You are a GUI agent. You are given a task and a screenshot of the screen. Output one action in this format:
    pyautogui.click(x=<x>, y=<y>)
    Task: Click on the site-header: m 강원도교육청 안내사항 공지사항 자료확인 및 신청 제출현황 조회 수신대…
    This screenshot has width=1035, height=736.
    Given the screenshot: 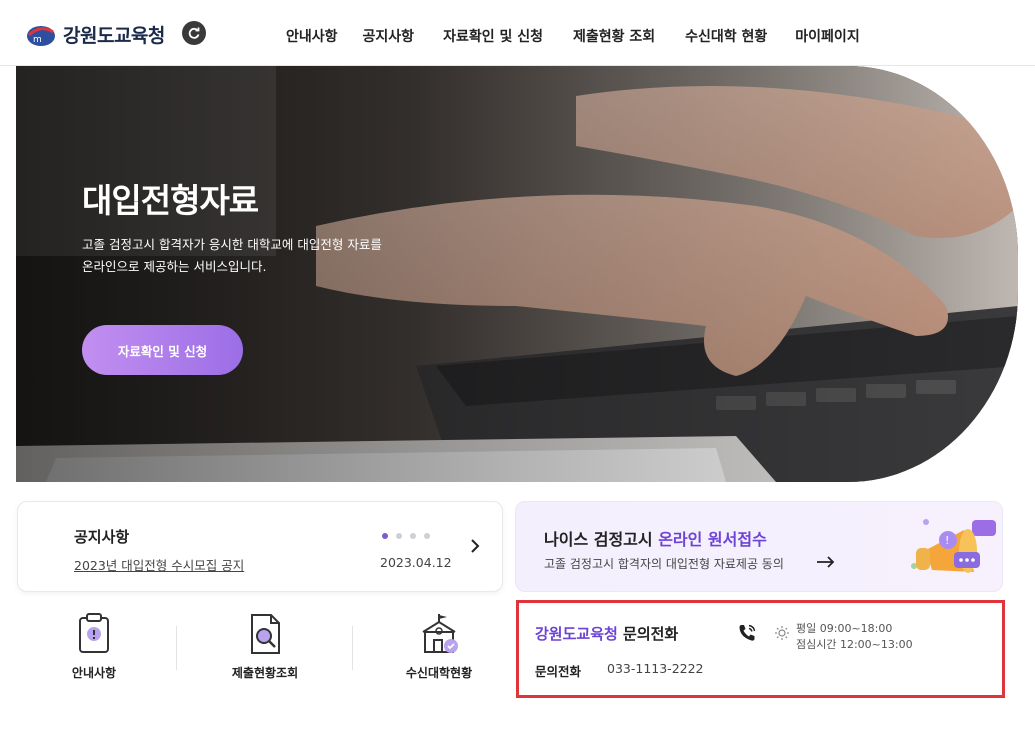 What is the action you would take?
    pyautogui.click(x=517, y=33)
    